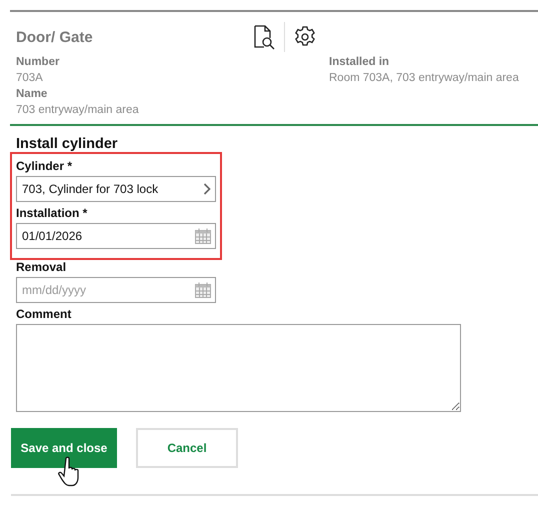 The image size is (538, 531). I want to click on cancel-button: Cancel, so click(187, 448).